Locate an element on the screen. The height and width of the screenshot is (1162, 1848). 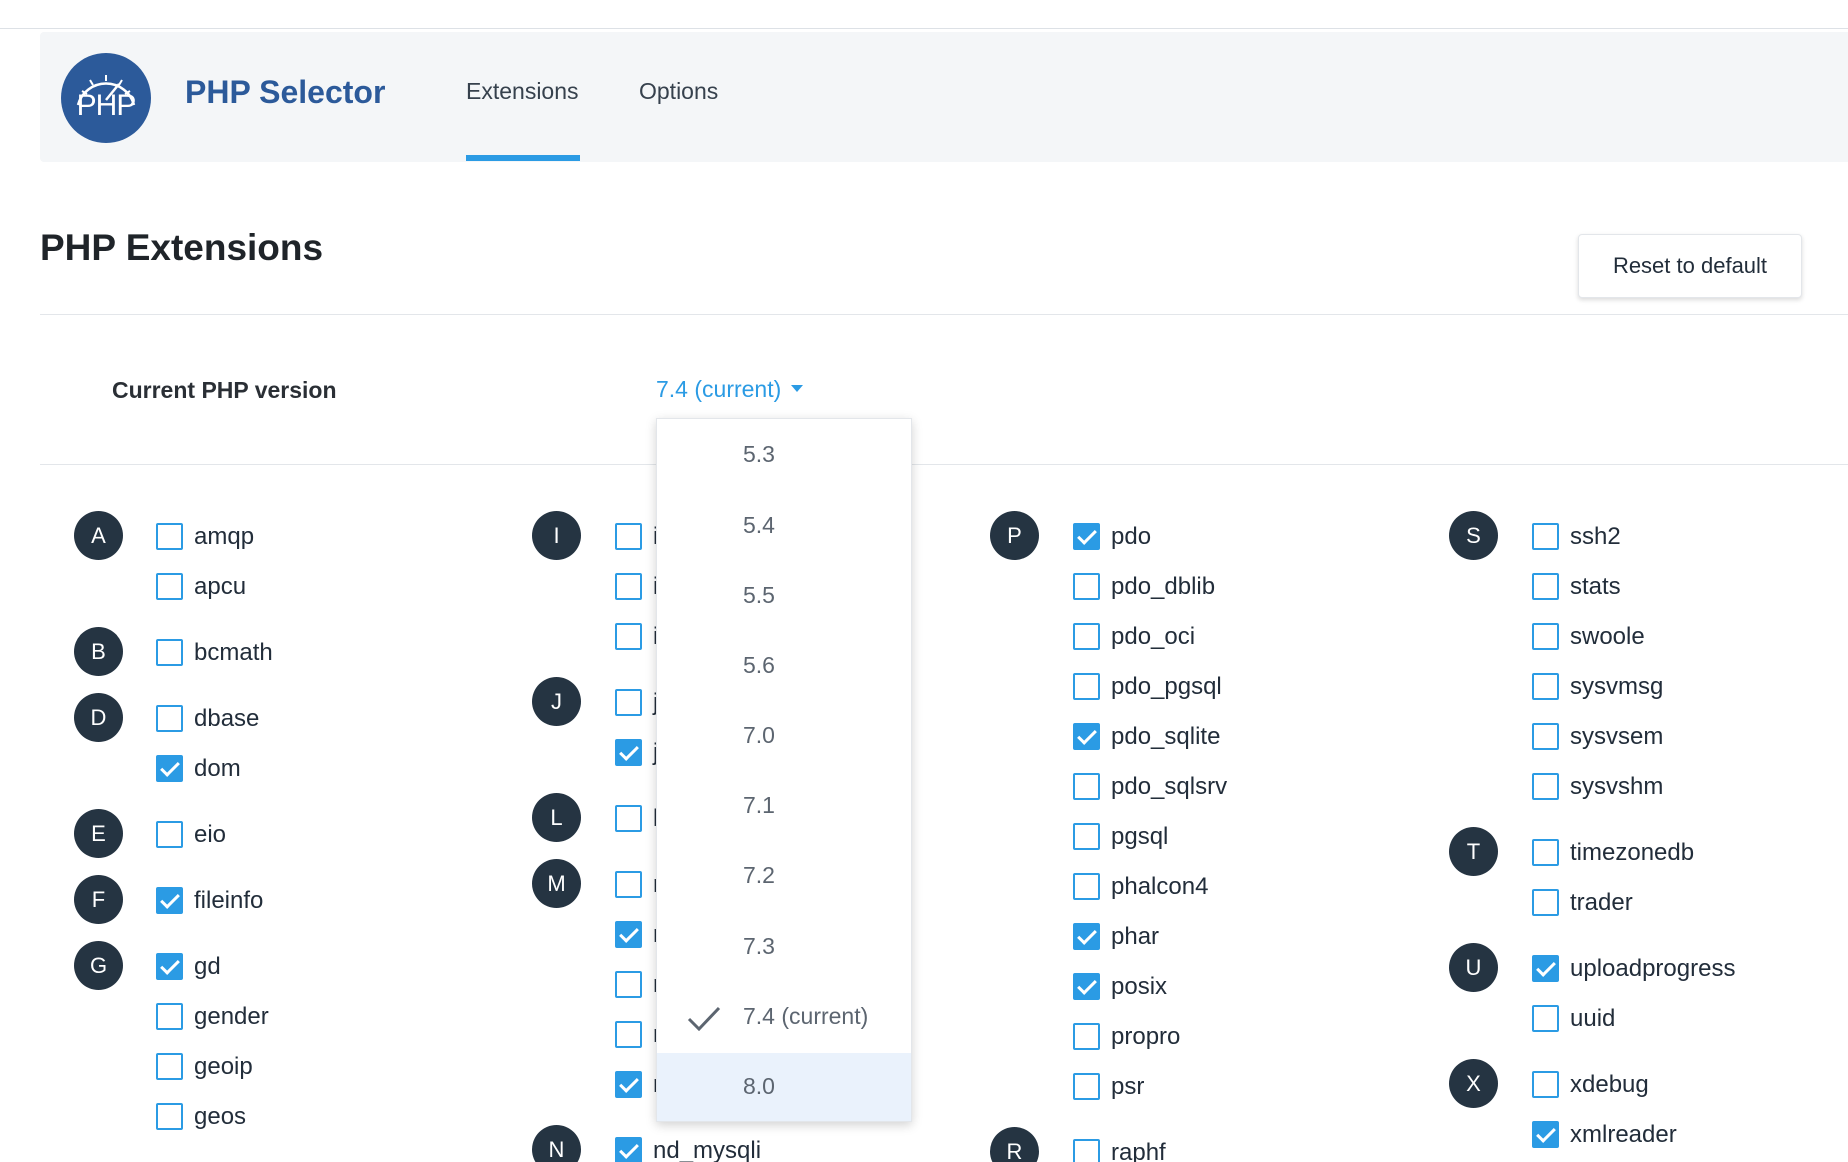
version-option: 7.4 (current) is located at coordinates (784, 1018).